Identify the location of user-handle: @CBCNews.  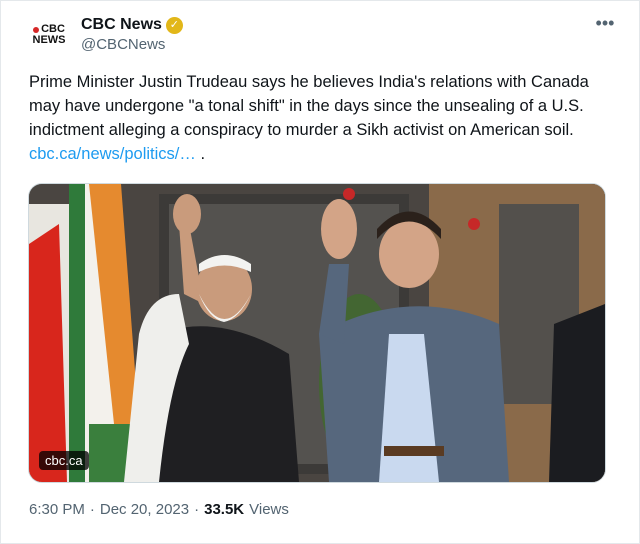
(132, 45).